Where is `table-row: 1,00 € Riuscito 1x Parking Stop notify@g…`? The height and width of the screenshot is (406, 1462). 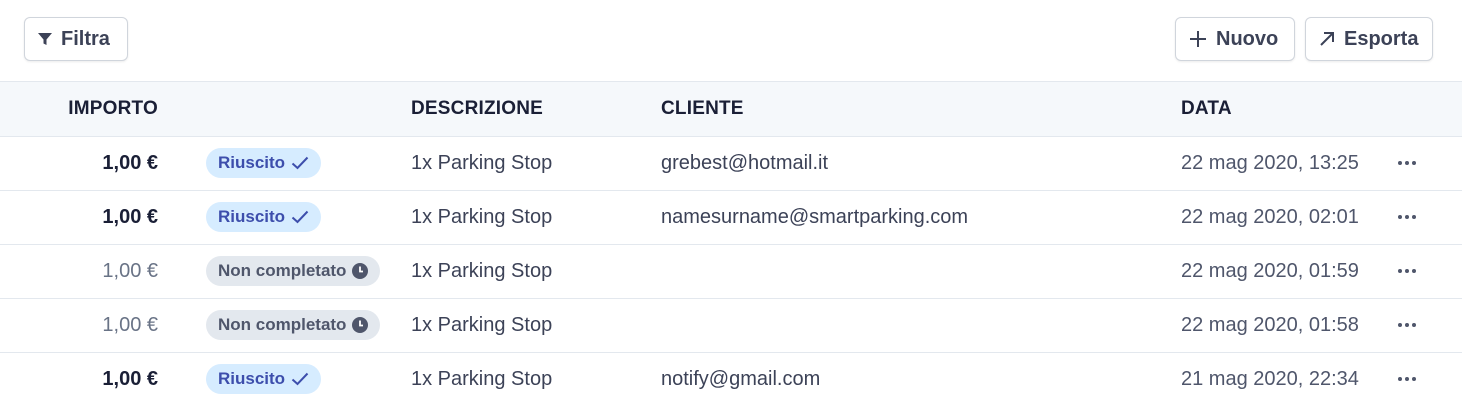 table-row: 1,00 € Riuscito 1x Parking Stop notify@g… is located at coordinates (731, 379).